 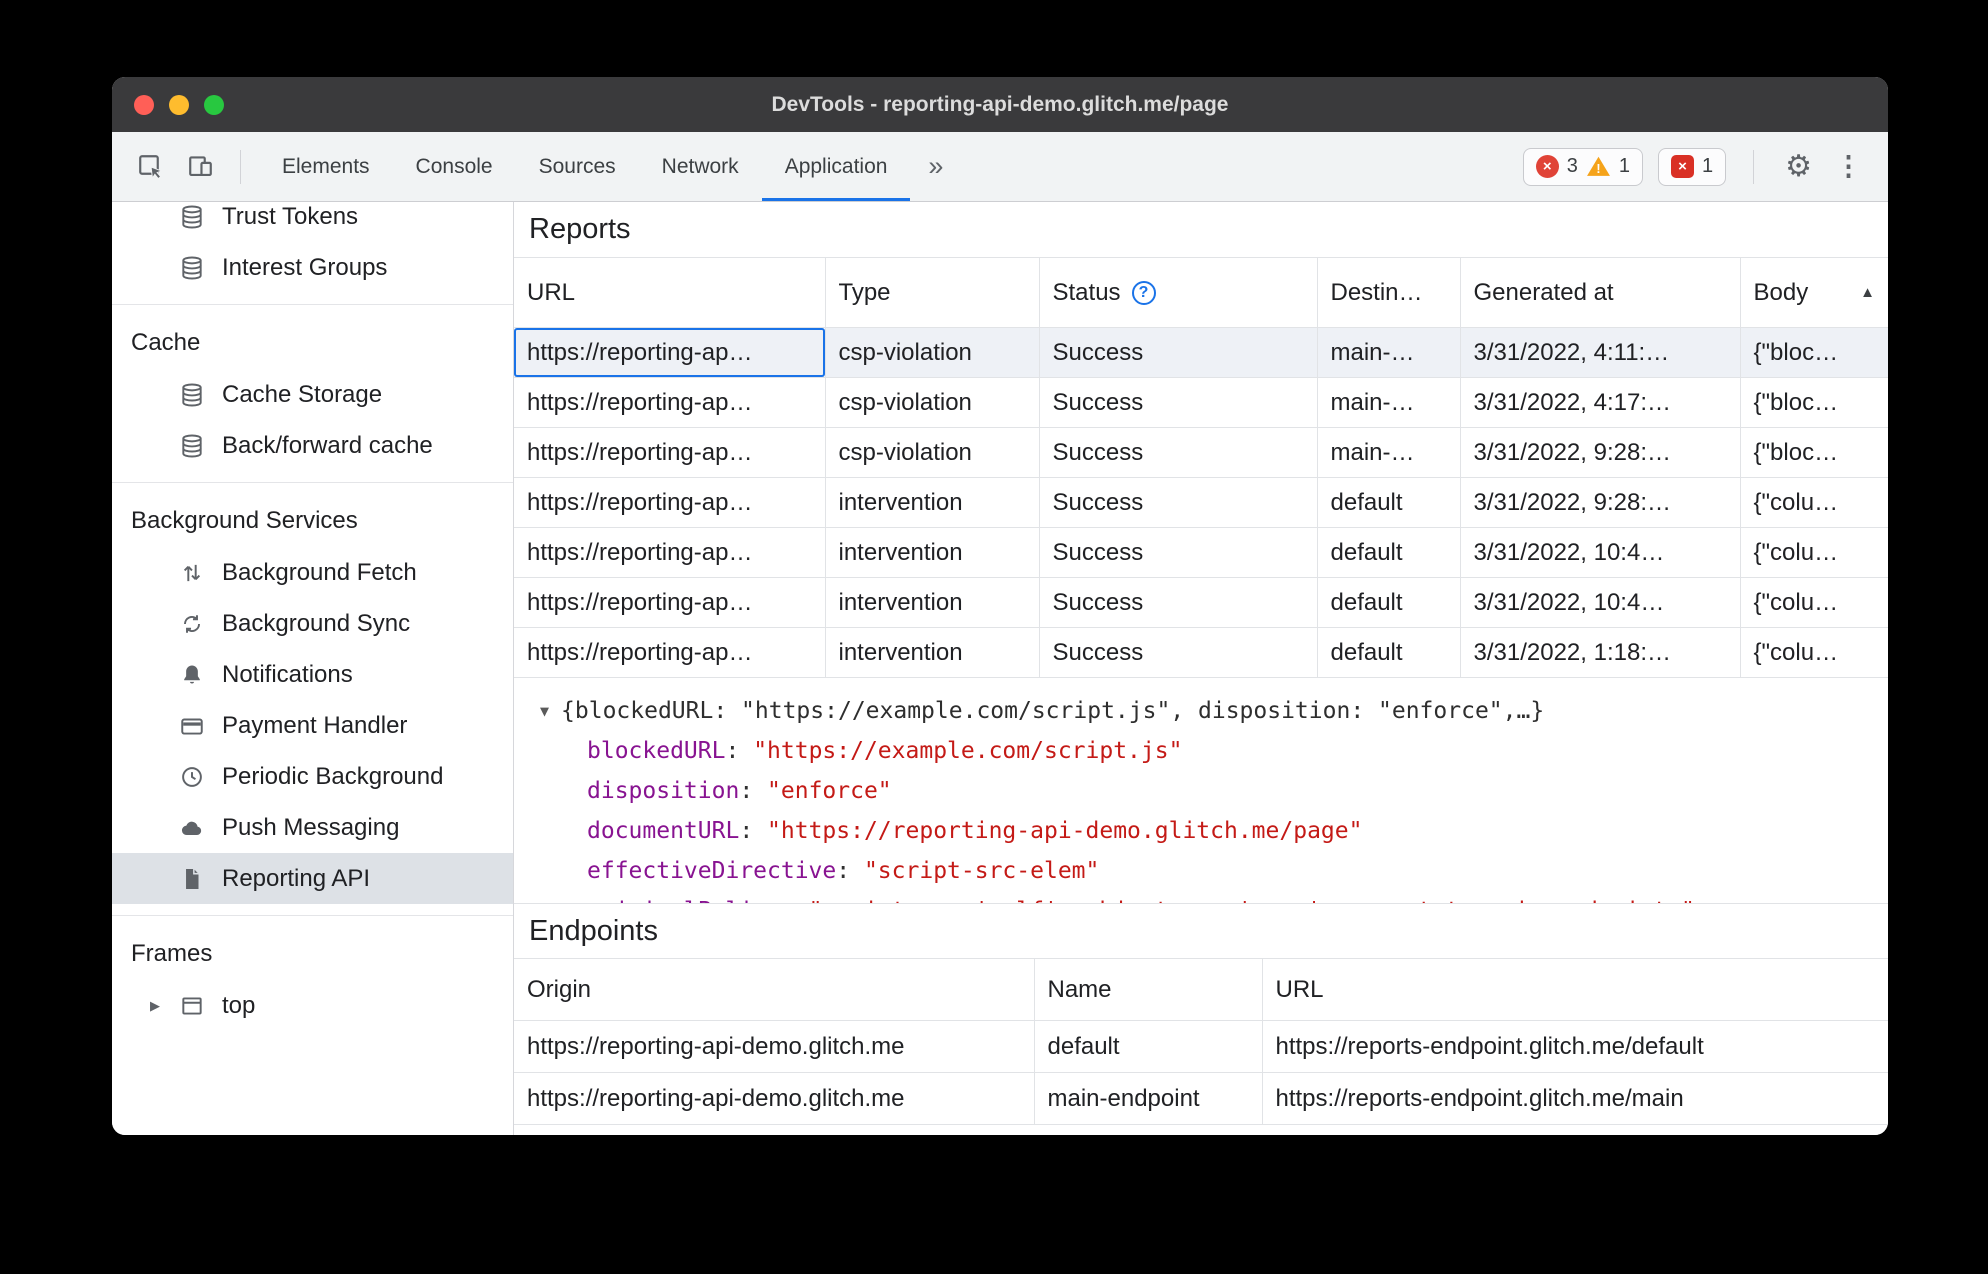 What do you see at coordinates (312, 222) in the screenshot?
I see `sidebar-item-trust-tokens: Trust Tokens` at bounding box center [312, 222].